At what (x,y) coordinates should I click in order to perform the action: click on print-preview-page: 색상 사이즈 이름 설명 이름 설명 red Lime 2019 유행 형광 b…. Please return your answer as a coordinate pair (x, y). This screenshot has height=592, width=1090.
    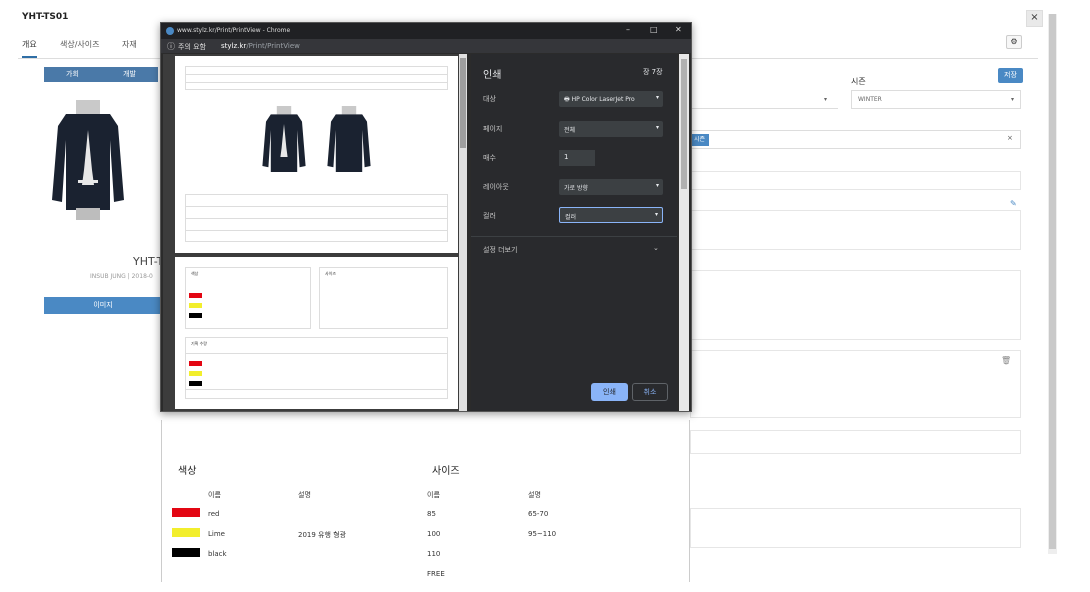
    Looking at the image, I should click on (425, 501).